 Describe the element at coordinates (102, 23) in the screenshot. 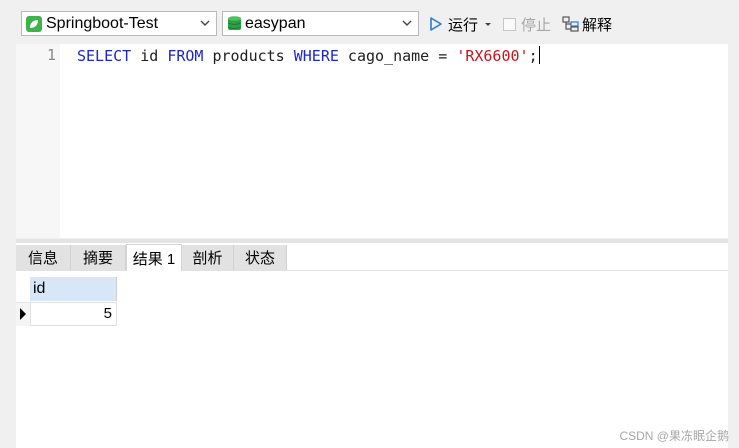

I see `connection-label: Springboot-Test` at that location.